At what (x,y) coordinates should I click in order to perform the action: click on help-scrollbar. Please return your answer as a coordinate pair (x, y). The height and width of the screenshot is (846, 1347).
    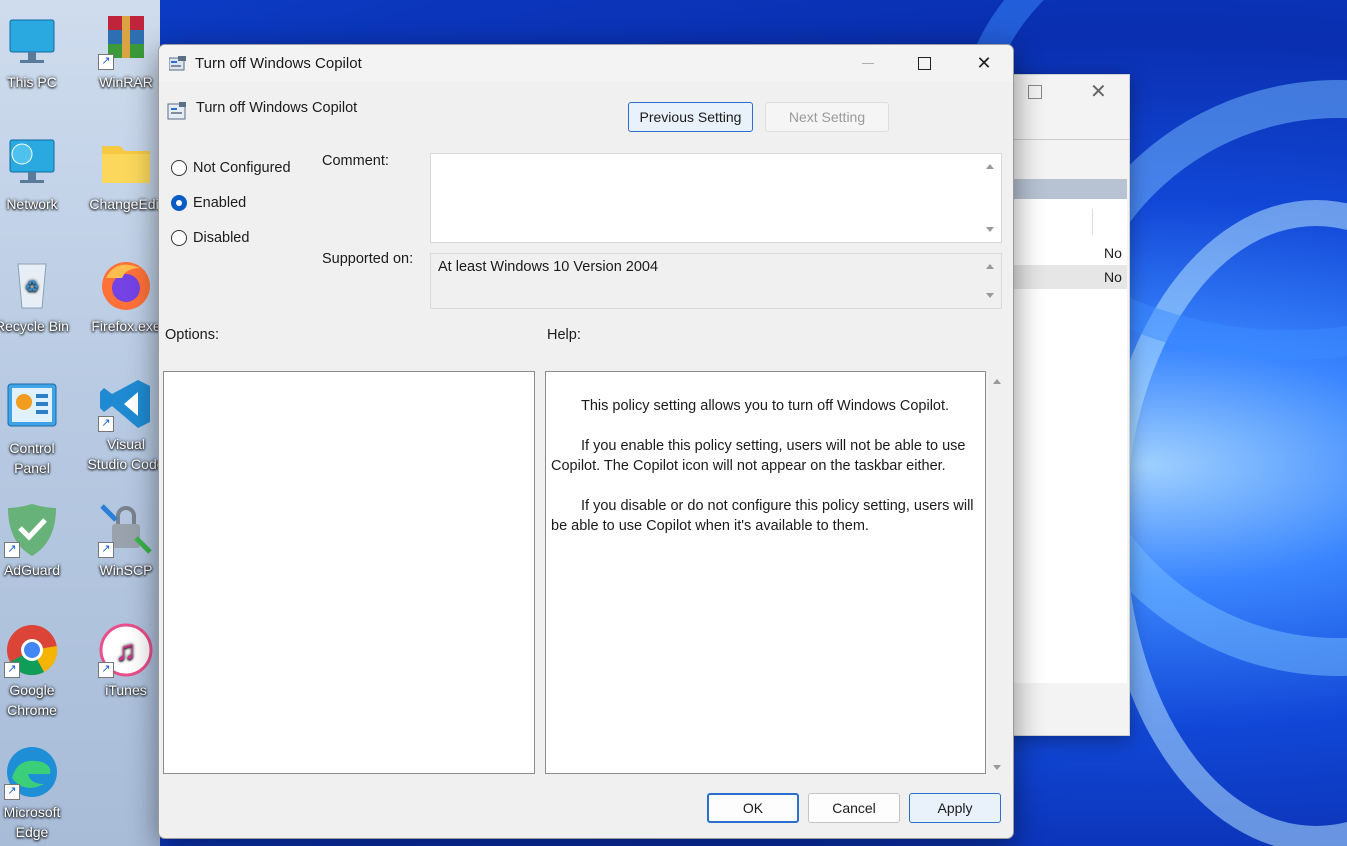
    Looking at the image, I should click on (998, 572).